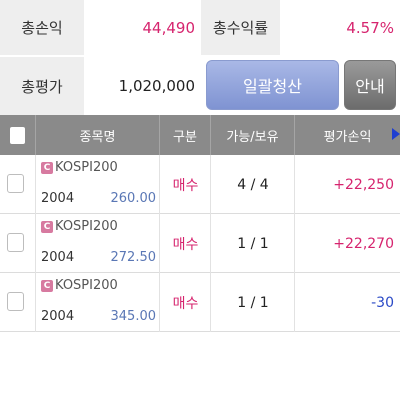 Image resolution: width=400 pixels, height=400 pixels. I want to click on total-return-value: 4.57%, so click(340, 27).